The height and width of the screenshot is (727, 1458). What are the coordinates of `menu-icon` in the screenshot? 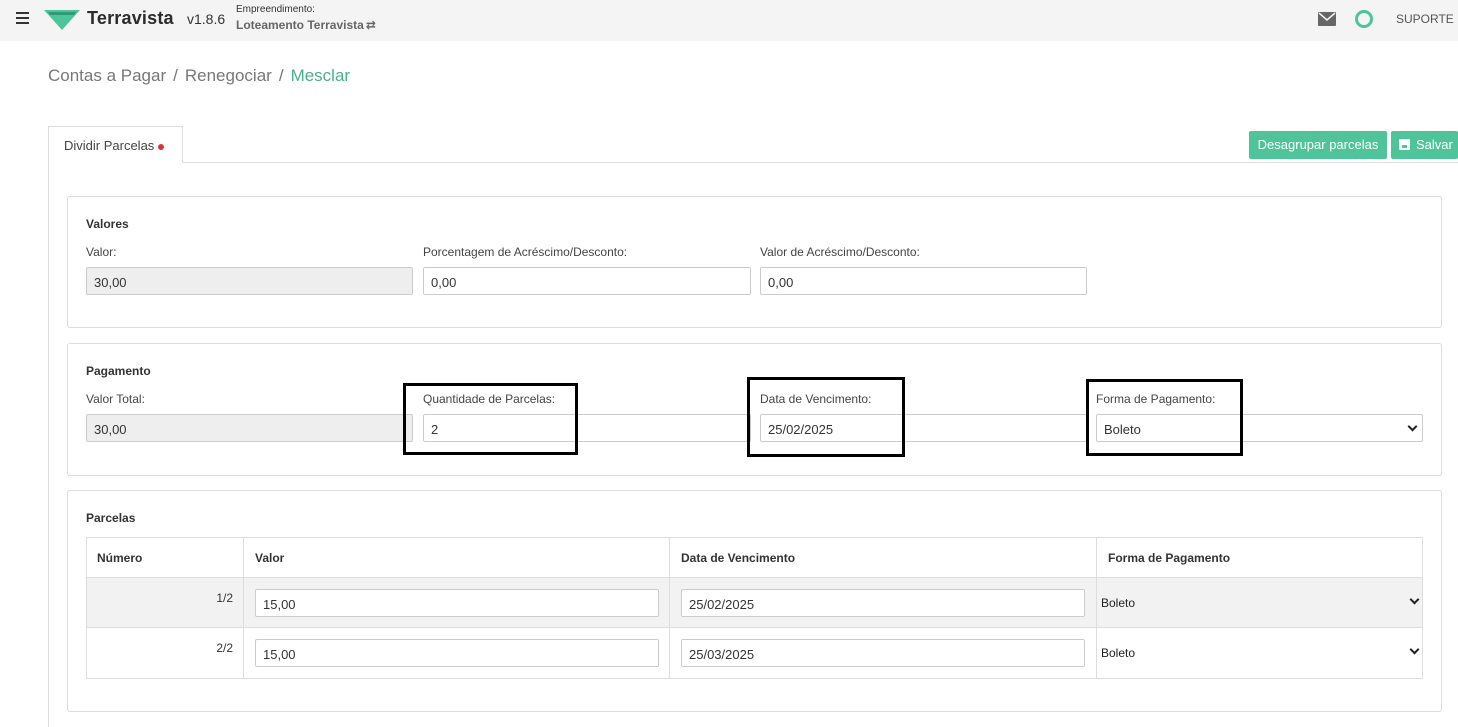 It's located at (22, 18).